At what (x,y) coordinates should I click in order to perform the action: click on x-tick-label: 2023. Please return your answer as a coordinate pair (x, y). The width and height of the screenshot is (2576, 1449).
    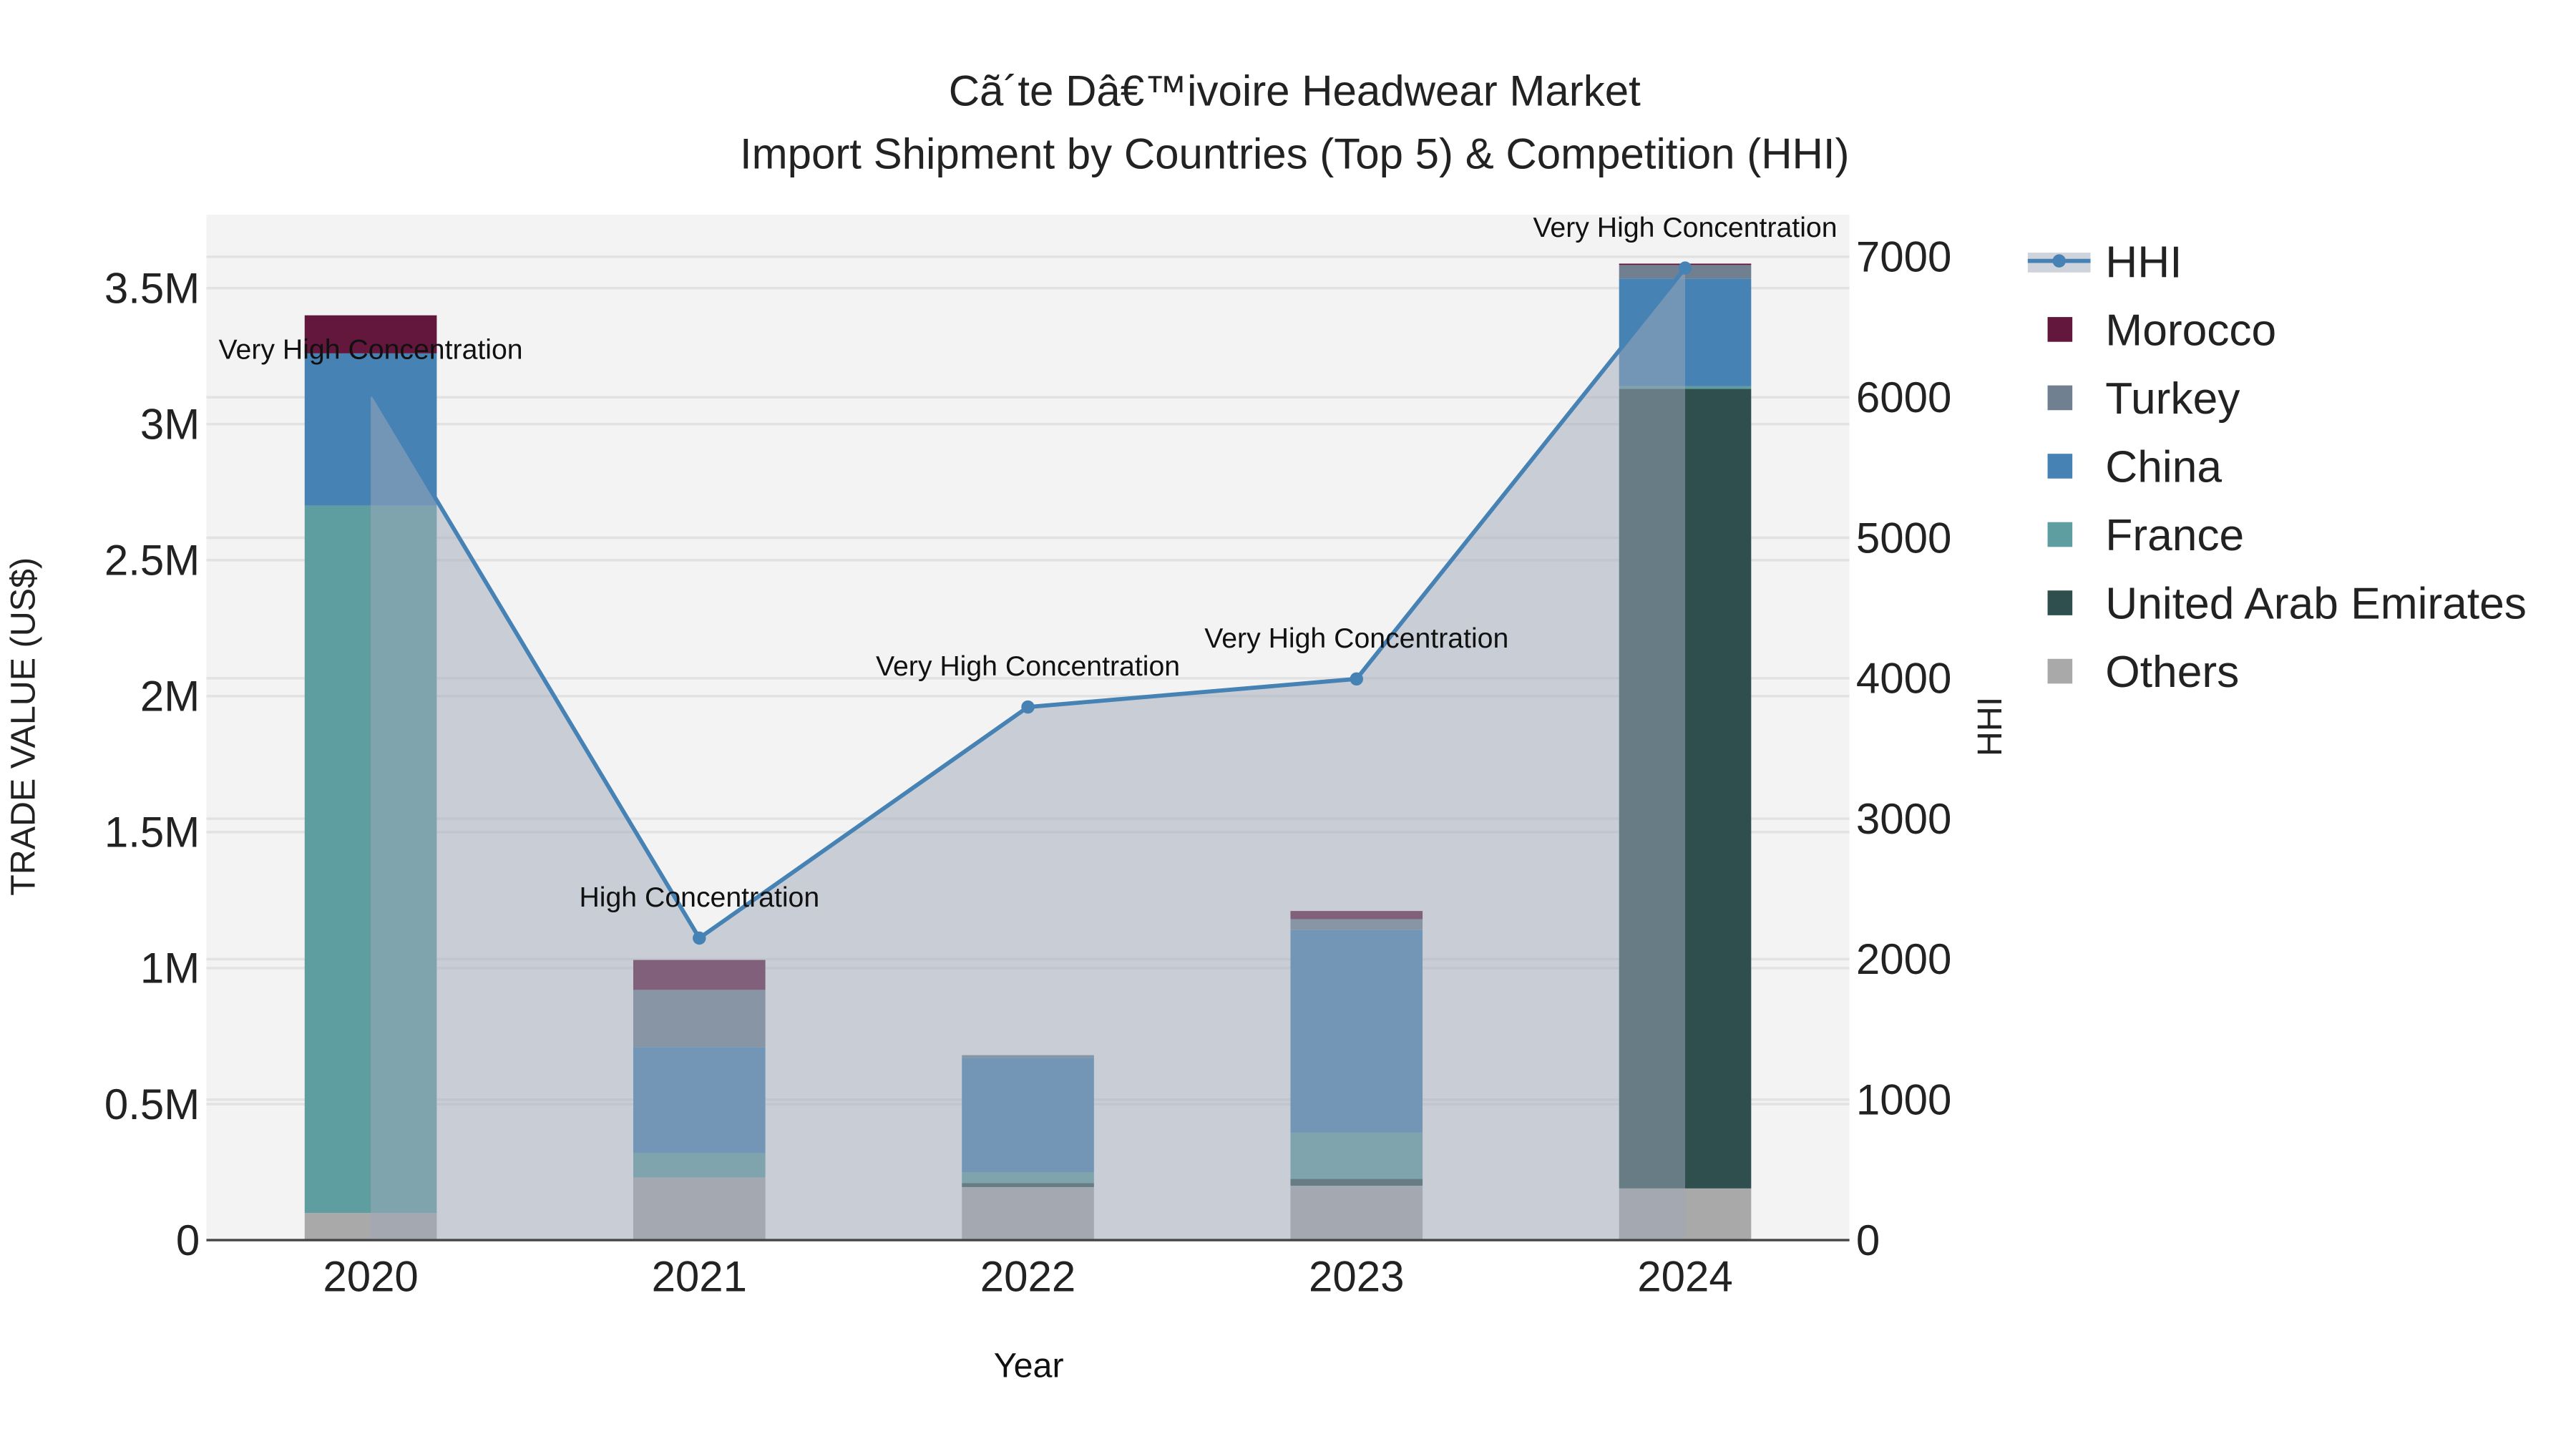
    Looking at the image, I should click on (1356, 1277).